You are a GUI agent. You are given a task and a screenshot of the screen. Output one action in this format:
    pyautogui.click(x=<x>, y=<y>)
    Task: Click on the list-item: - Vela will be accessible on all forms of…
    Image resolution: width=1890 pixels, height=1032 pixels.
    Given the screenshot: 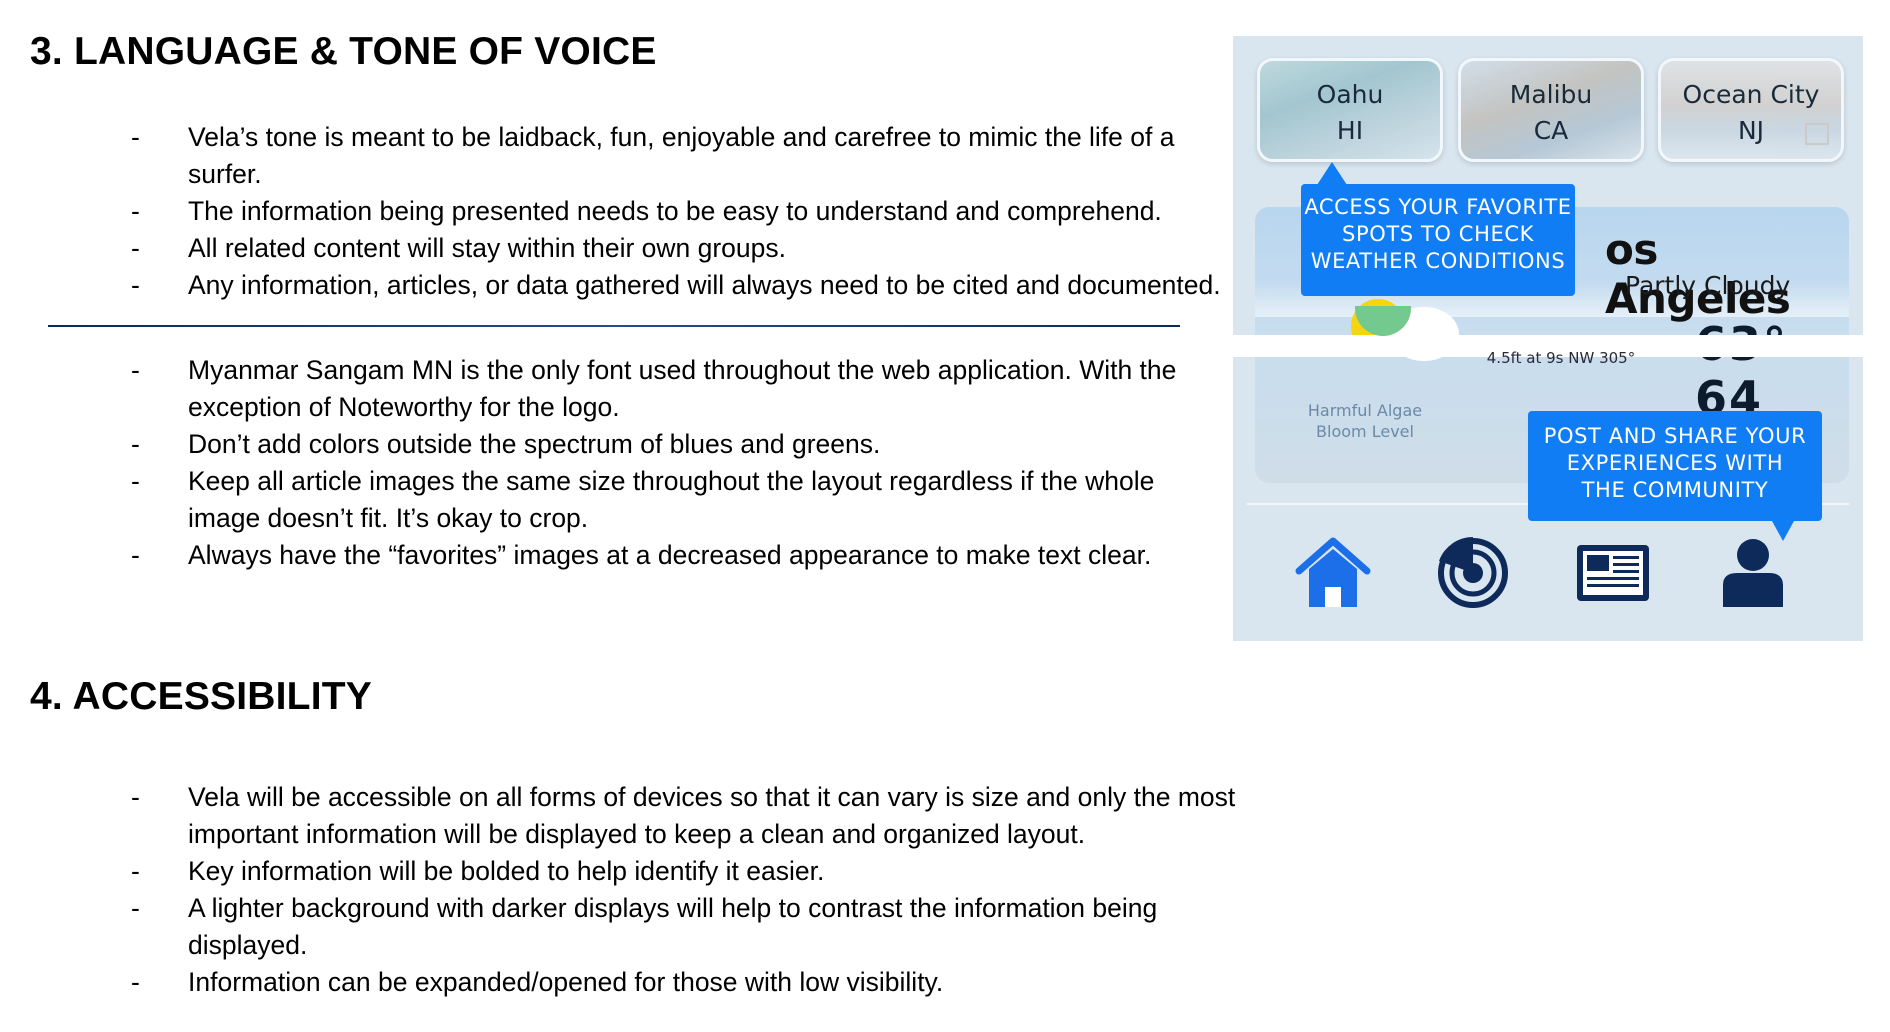 What is the action you would take?
    pyautogui.click(x=620, y=816)
    